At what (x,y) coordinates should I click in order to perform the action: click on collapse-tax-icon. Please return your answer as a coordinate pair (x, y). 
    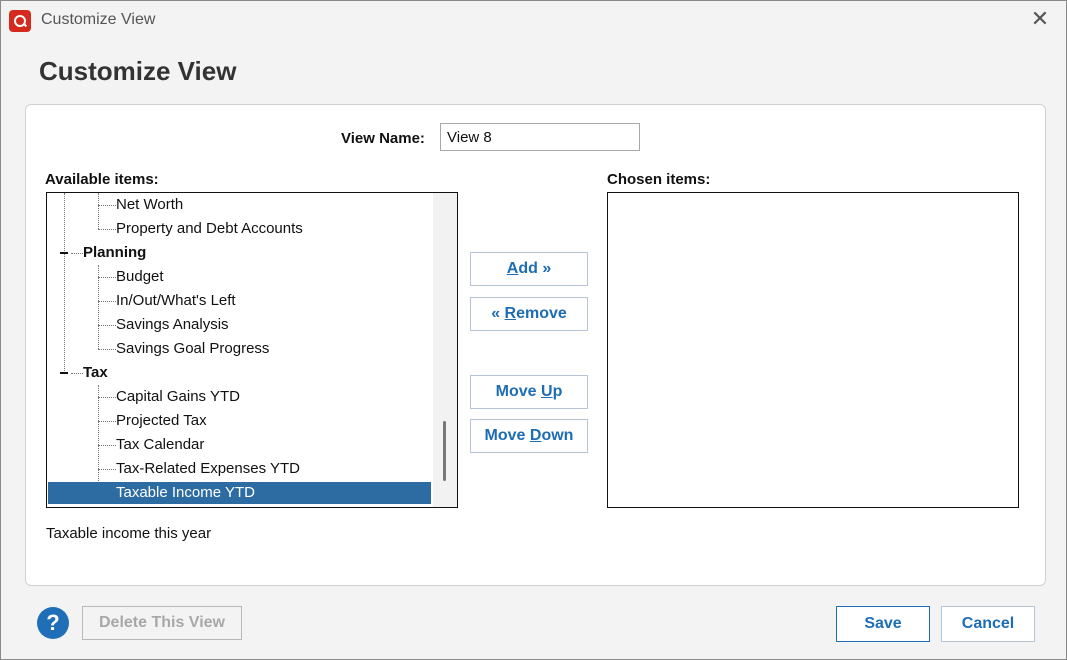
    Looking at the image, I should click on (64, 373).